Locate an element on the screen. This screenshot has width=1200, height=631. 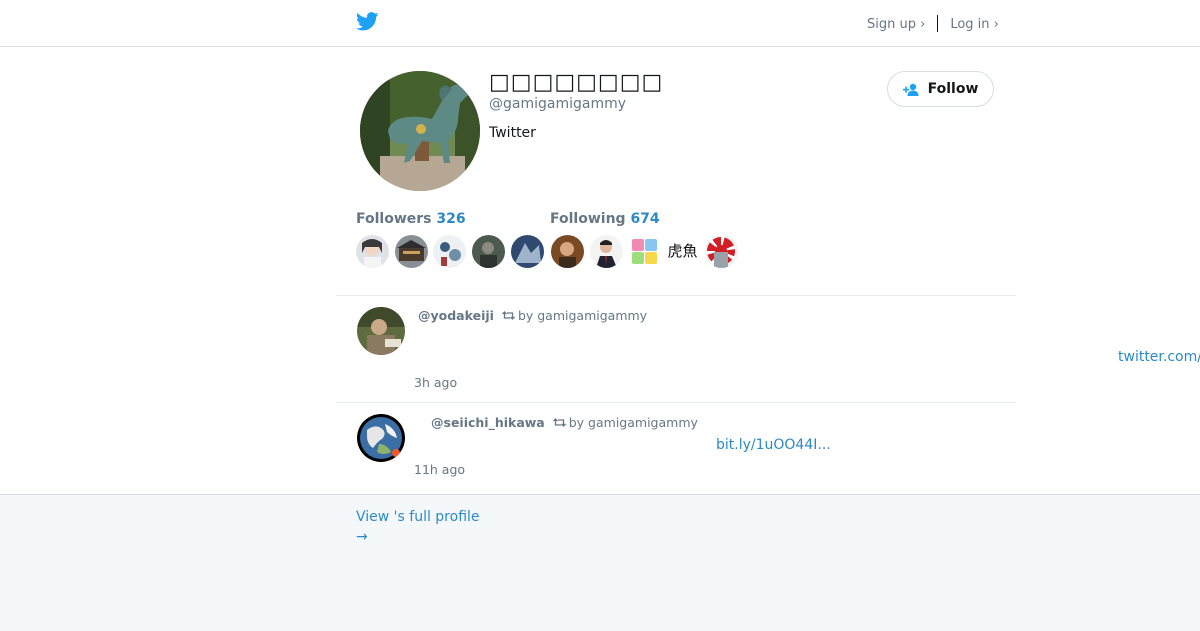
following-stat: Following 674 is located at coordinates (605, 219).